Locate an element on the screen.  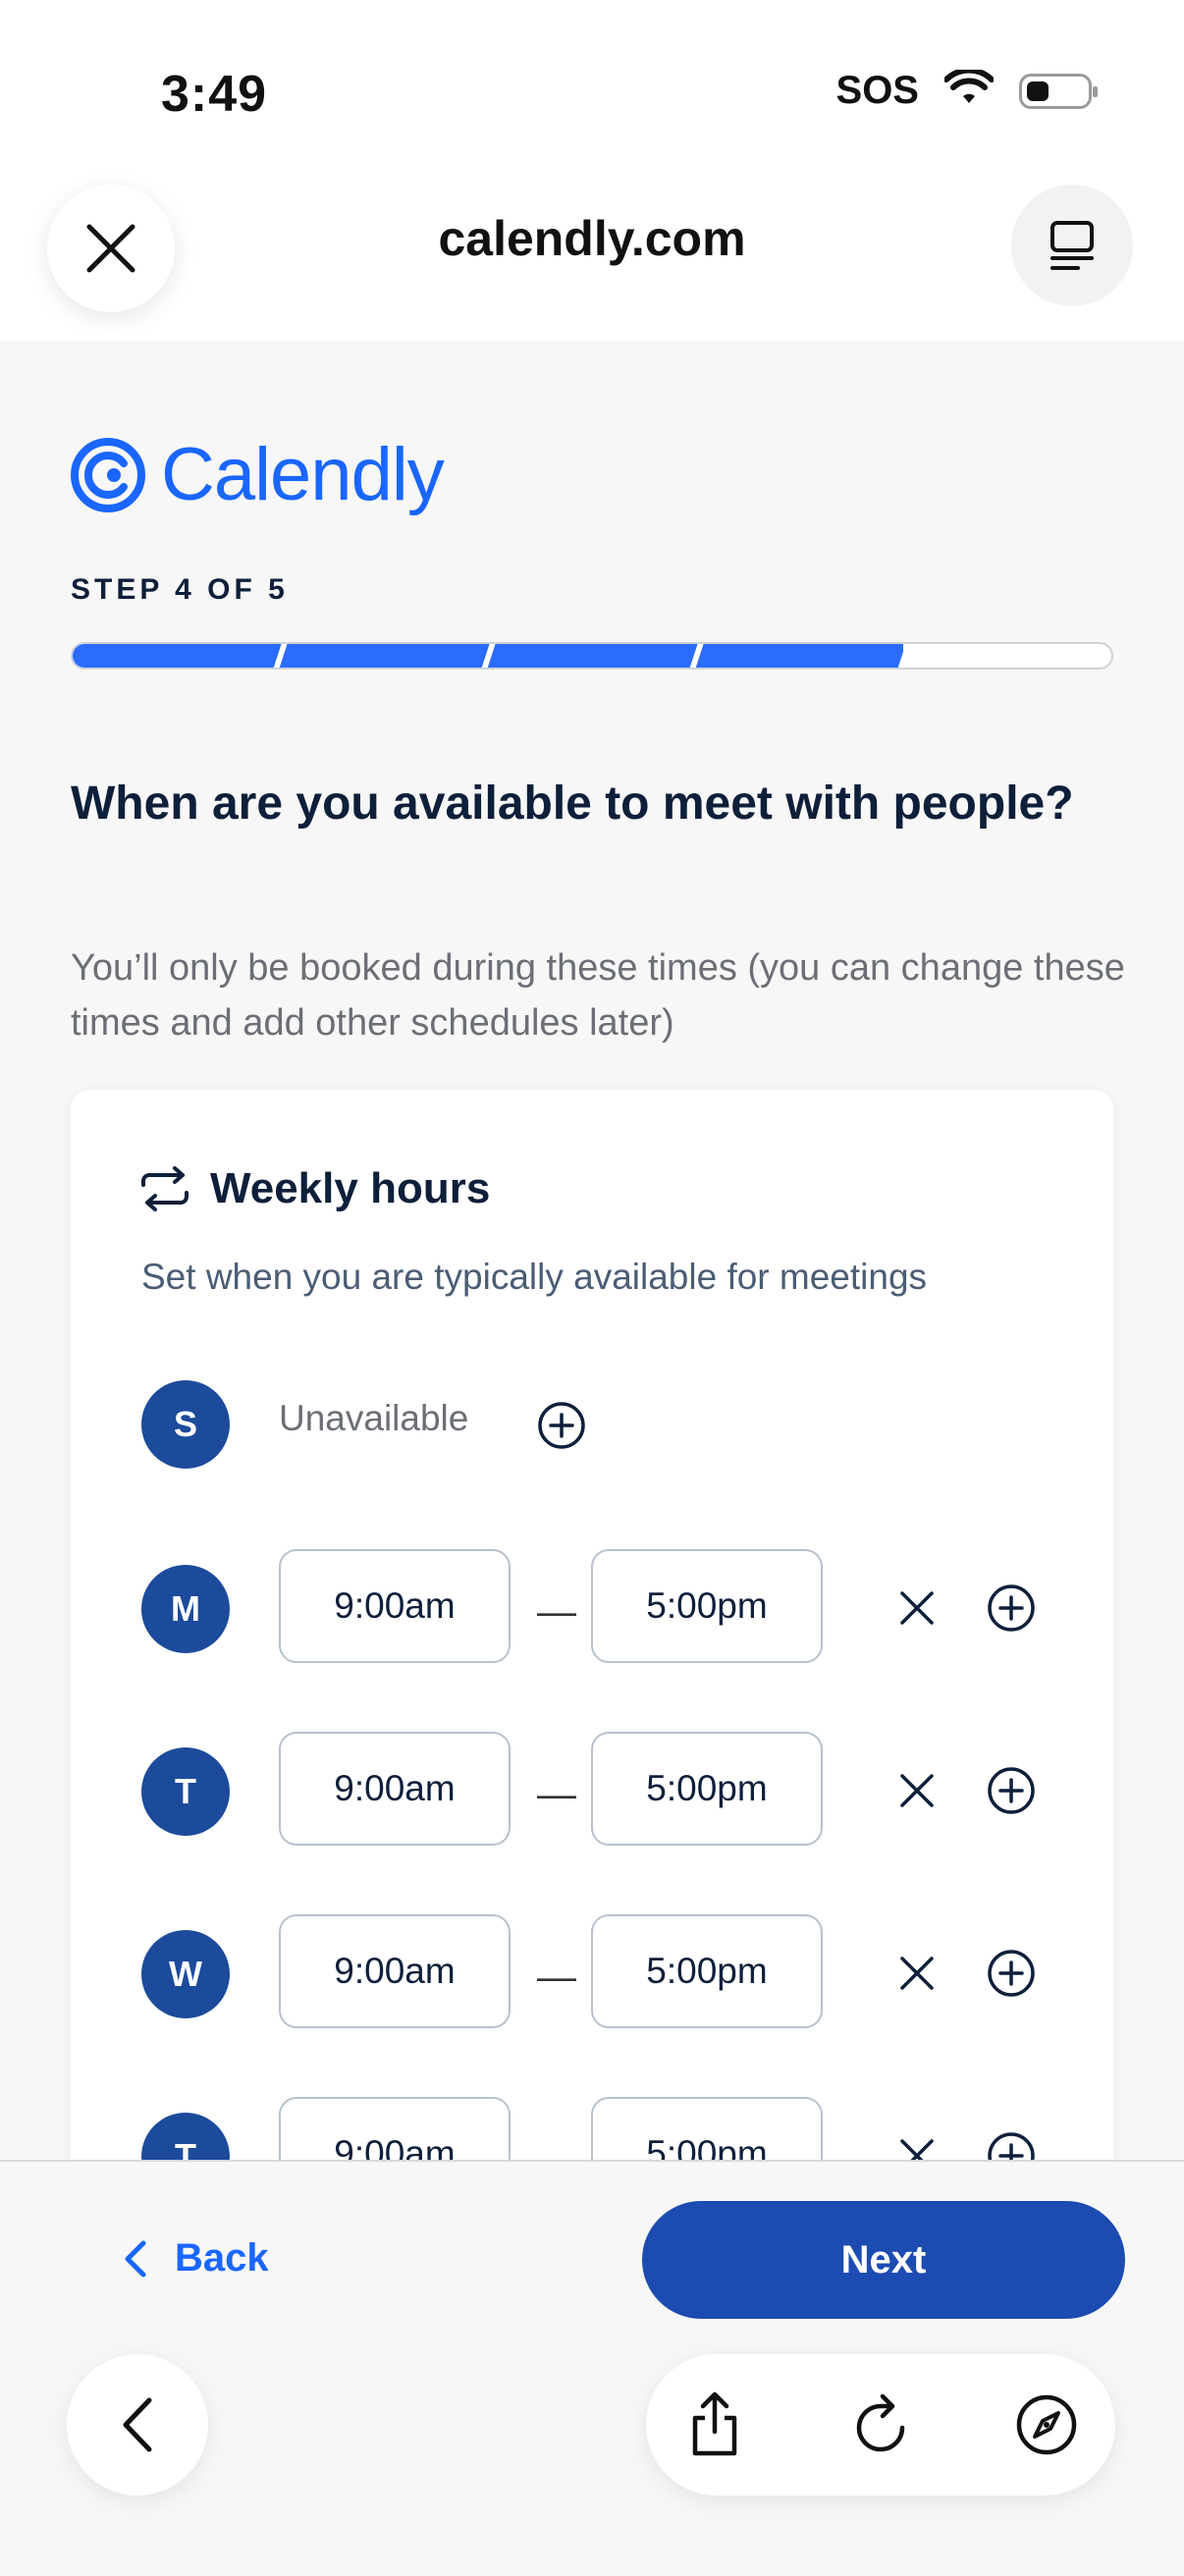
next-button: Next is located at coordinates (883, 2260).